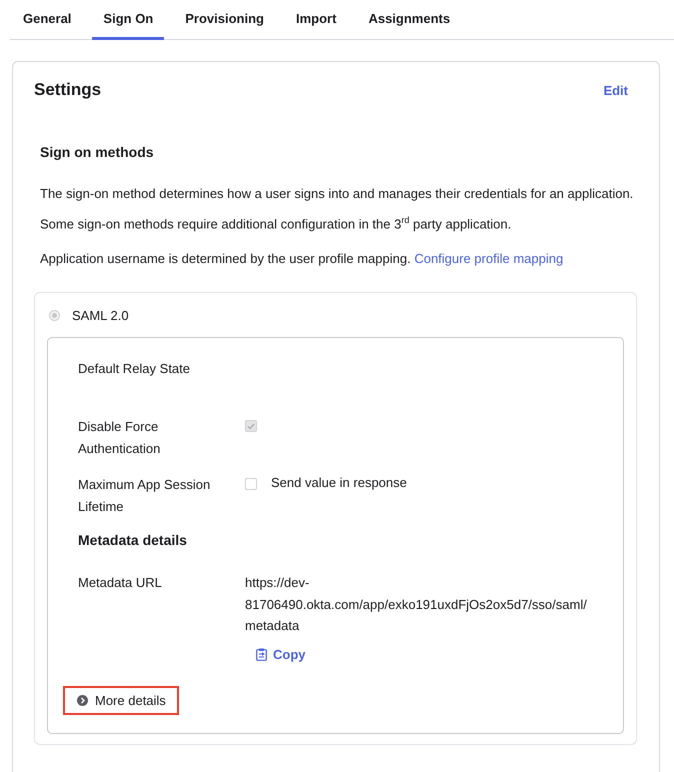 Image resolution: width=674 pixels, height=772 pixels. I want to click on clipboard-icon, so click(261, 655).